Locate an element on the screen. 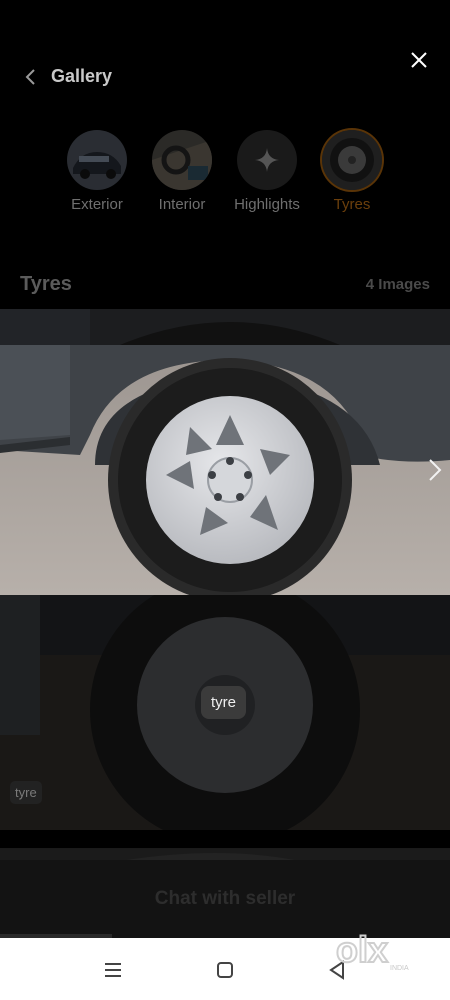 Image resolution: width=450 pixels, height=1000 pixels. next-image-icon is located at coordinates (435, 470).